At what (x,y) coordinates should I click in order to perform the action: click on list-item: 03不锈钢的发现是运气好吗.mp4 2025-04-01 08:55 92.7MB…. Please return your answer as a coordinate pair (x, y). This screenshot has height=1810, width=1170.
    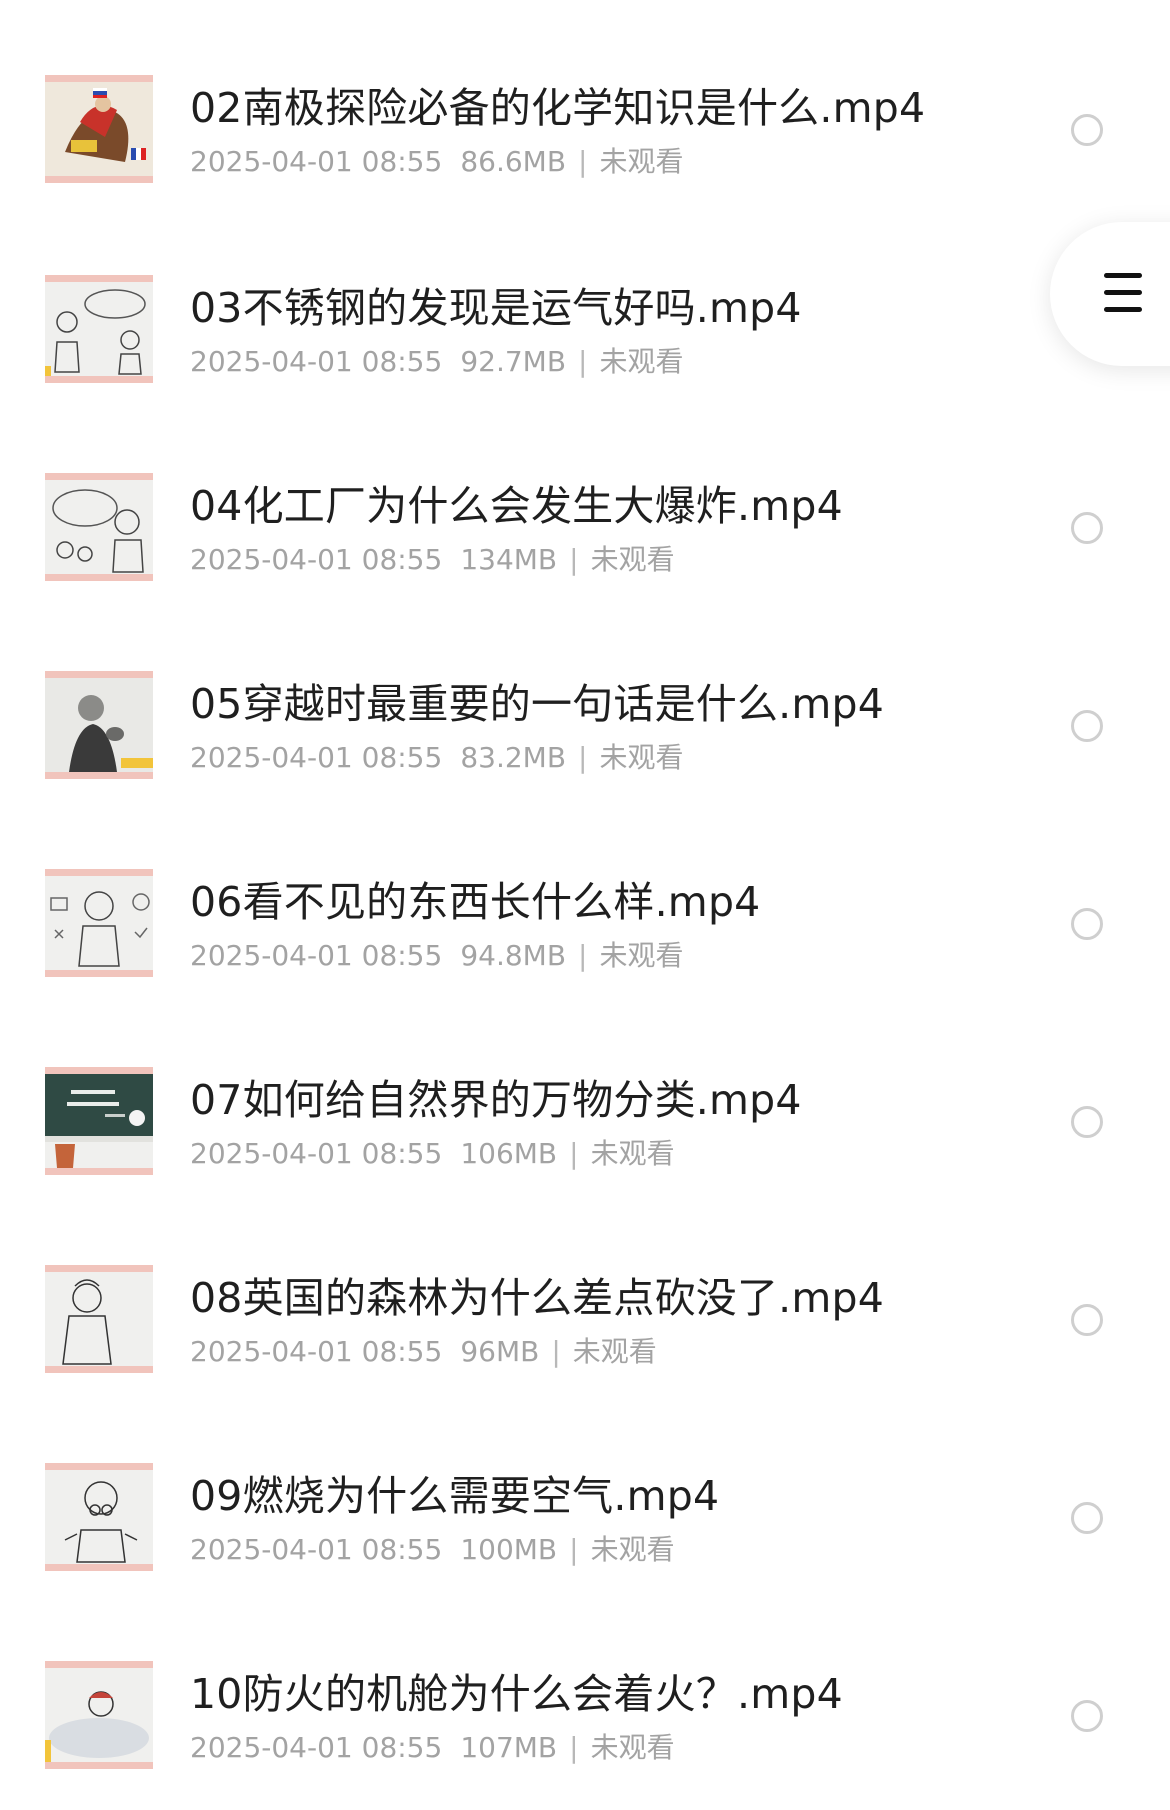
    Looking at the image, I should click on (585, 344).